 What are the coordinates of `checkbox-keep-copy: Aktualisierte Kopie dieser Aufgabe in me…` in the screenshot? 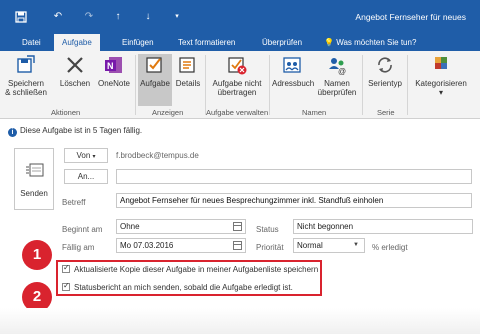 It's located at (190, 268).